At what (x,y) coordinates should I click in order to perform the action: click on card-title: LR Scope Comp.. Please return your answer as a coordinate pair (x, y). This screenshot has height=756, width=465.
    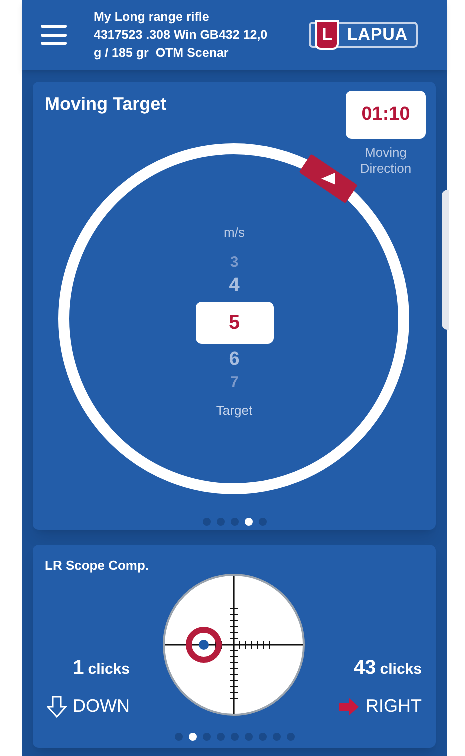
    Looking at the image, I should click on (97, 566).